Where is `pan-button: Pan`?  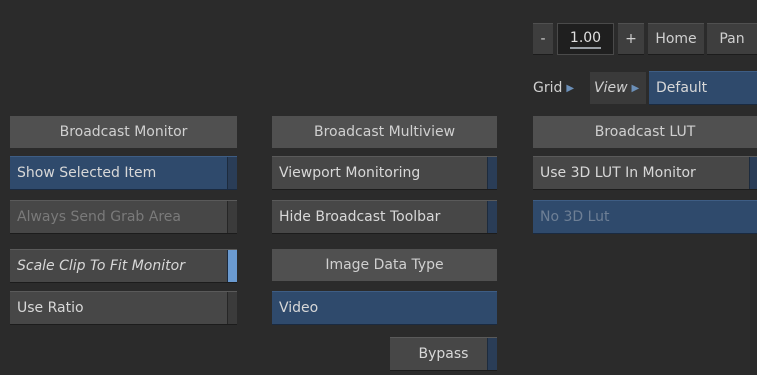
pan-button: Pan is located at coordinates (732, 39).